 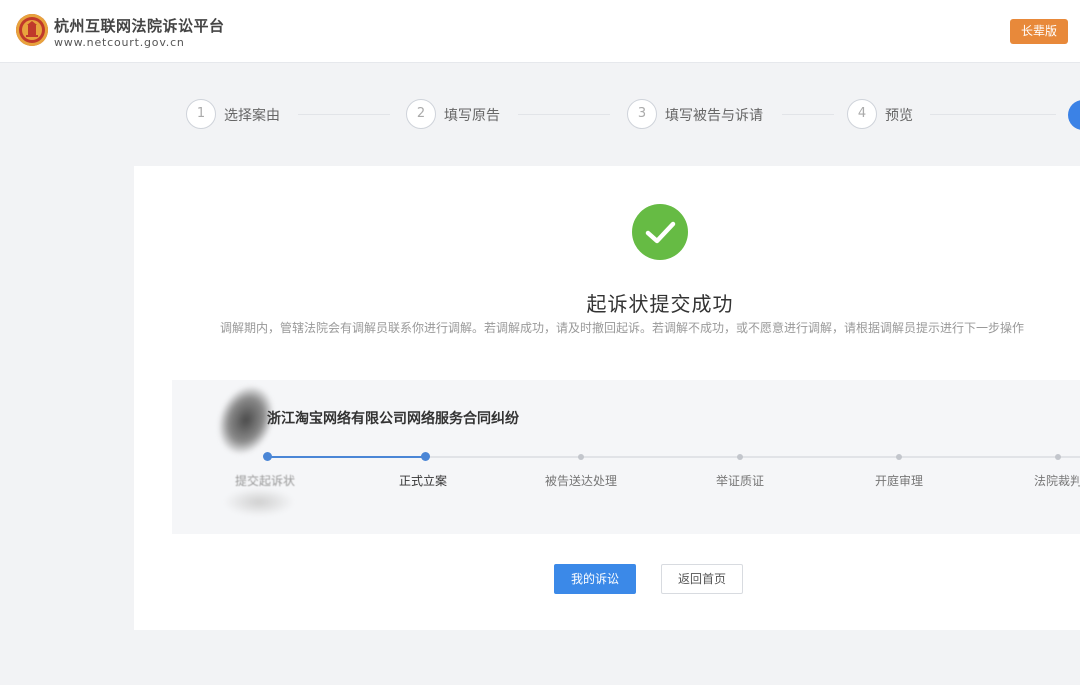 I want to click on progress-track-pending, so click(x=753, y=457).